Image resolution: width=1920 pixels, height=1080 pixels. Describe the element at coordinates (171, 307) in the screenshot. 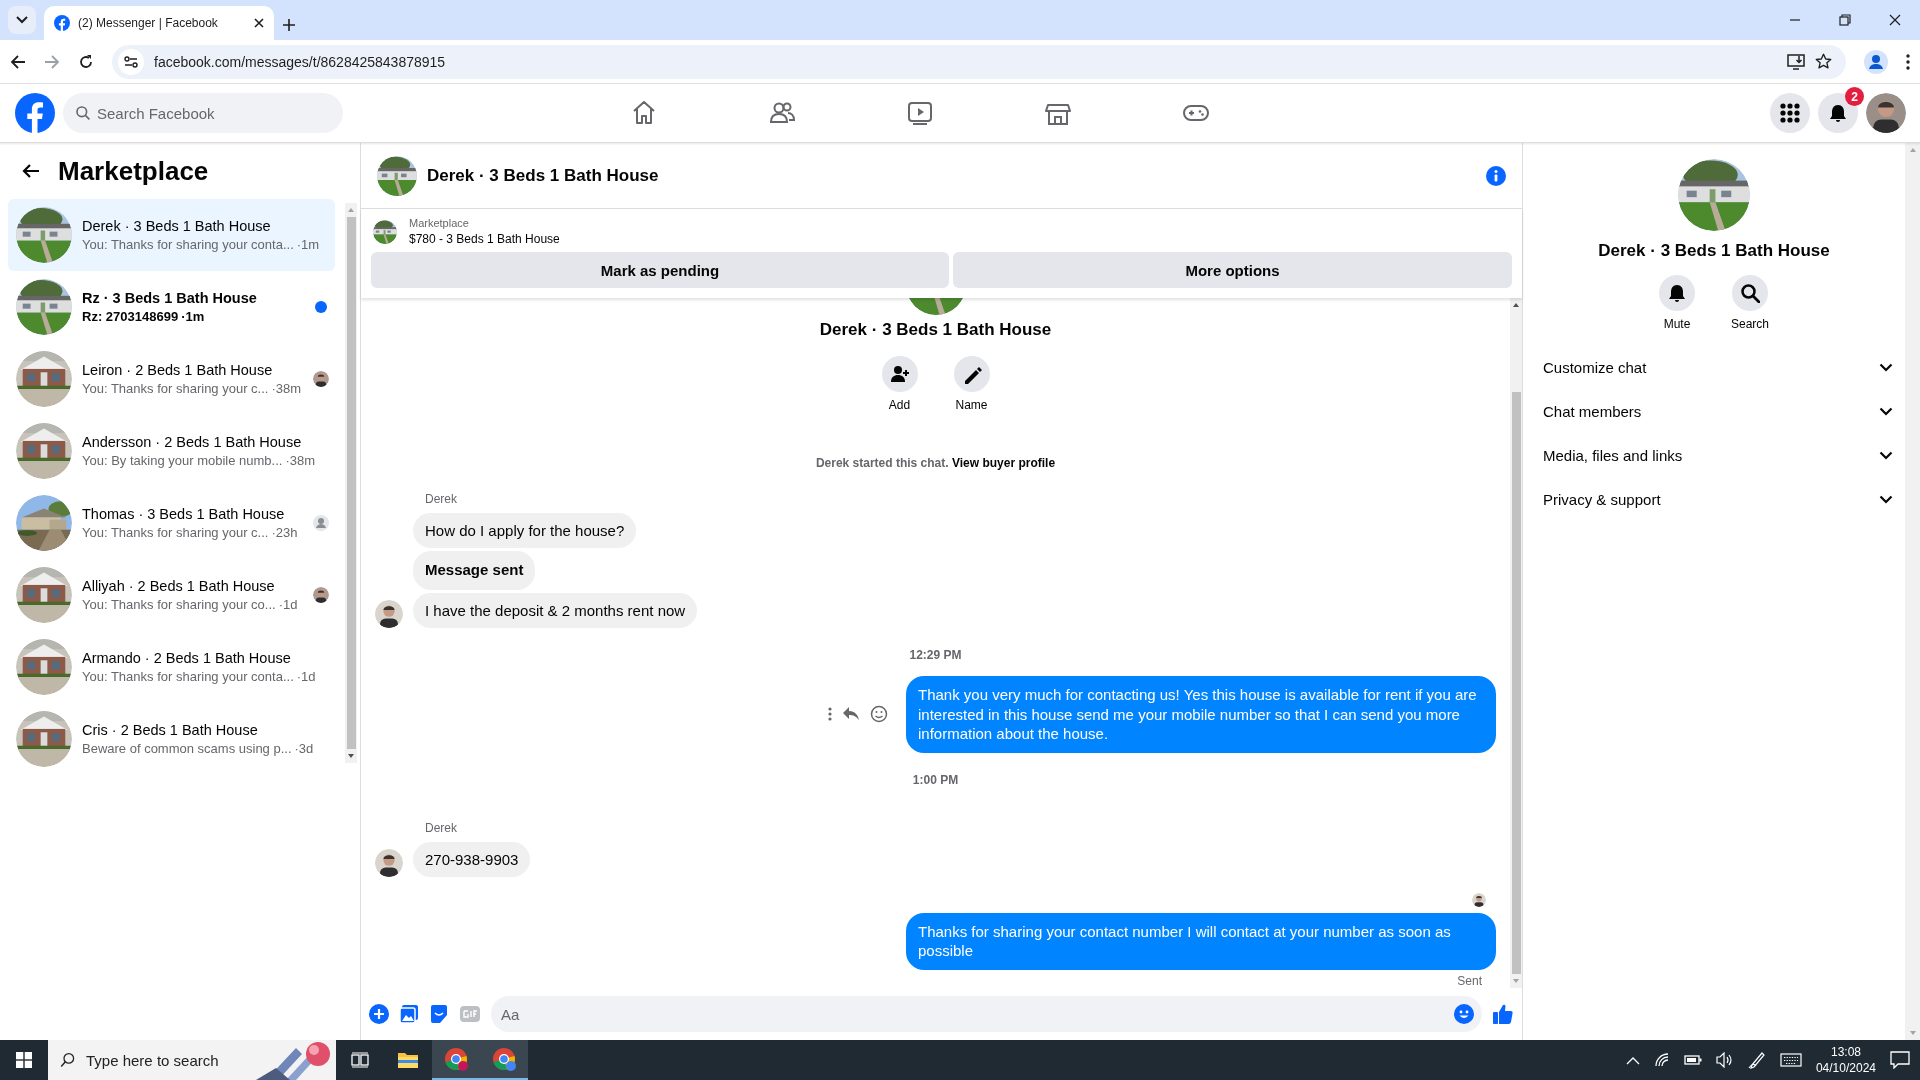

I see `chat-list-item: Rz · 3 Beds 1 Bath House Rz: 2703148699 ·1m` at that location.